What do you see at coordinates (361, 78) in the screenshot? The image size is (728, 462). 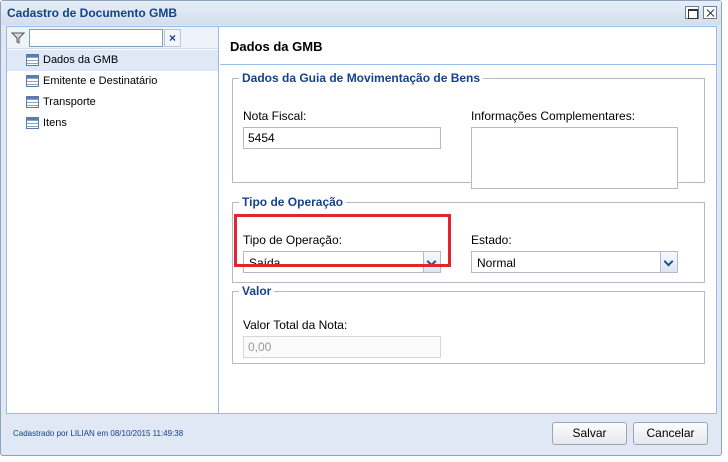 I see `fieldset-legend: Dados da Guia de Movimentação de Bens` at bounding box center [361, 78].